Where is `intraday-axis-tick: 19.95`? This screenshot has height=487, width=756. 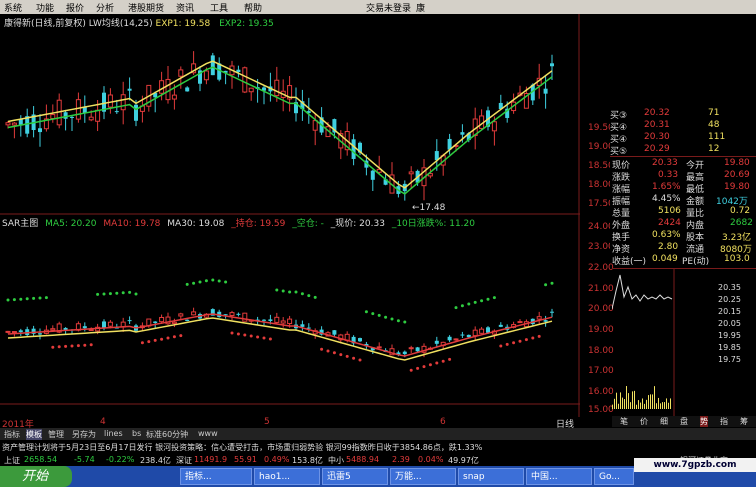
intraday-axis-tick: 19.95 is located at coordinates (729, 335).